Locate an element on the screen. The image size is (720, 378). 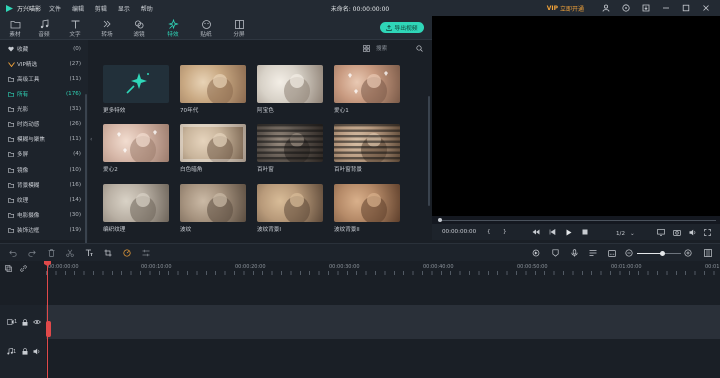
redo-icon is located at coordinates (32, 253).